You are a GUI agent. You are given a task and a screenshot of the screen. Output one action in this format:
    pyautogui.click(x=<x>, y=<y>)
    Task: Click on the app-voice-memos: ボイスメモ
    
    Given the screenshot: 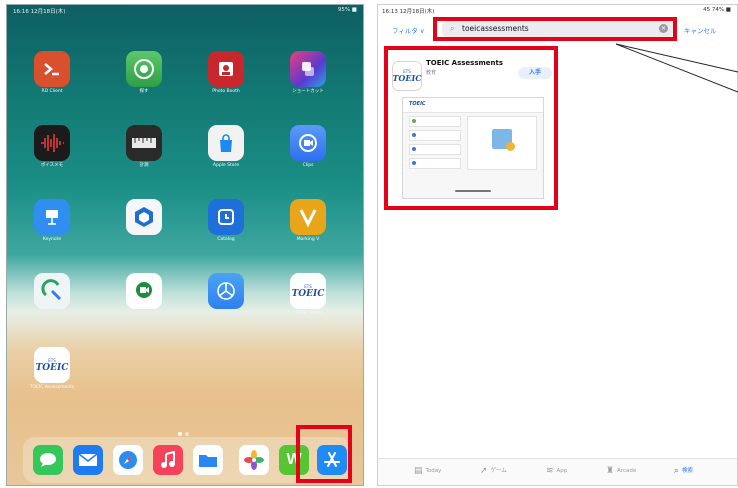 What is the action you would take?
    pyautogui.click(x=52, y=147)
    